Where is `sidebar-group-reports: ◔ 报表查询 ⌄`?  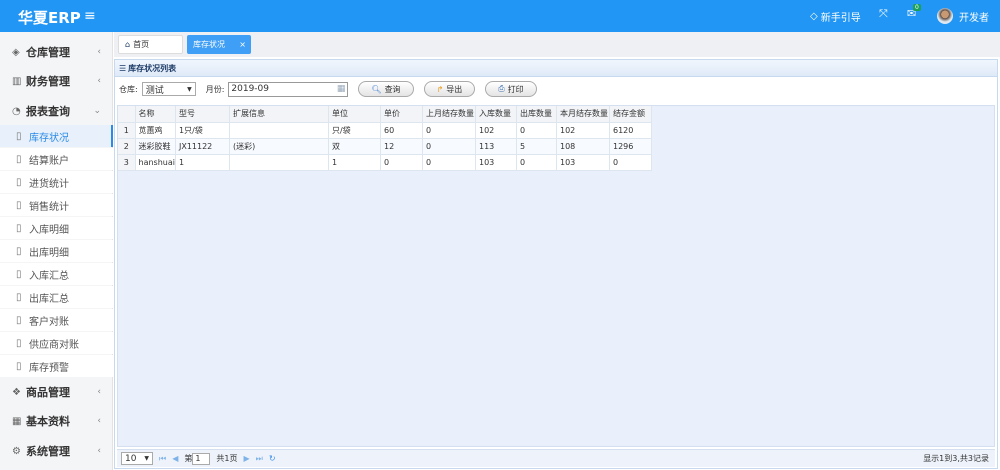
sidebar-group-reports: ◔ 报表查询 ⌄ is located at coordinates (56, 111).